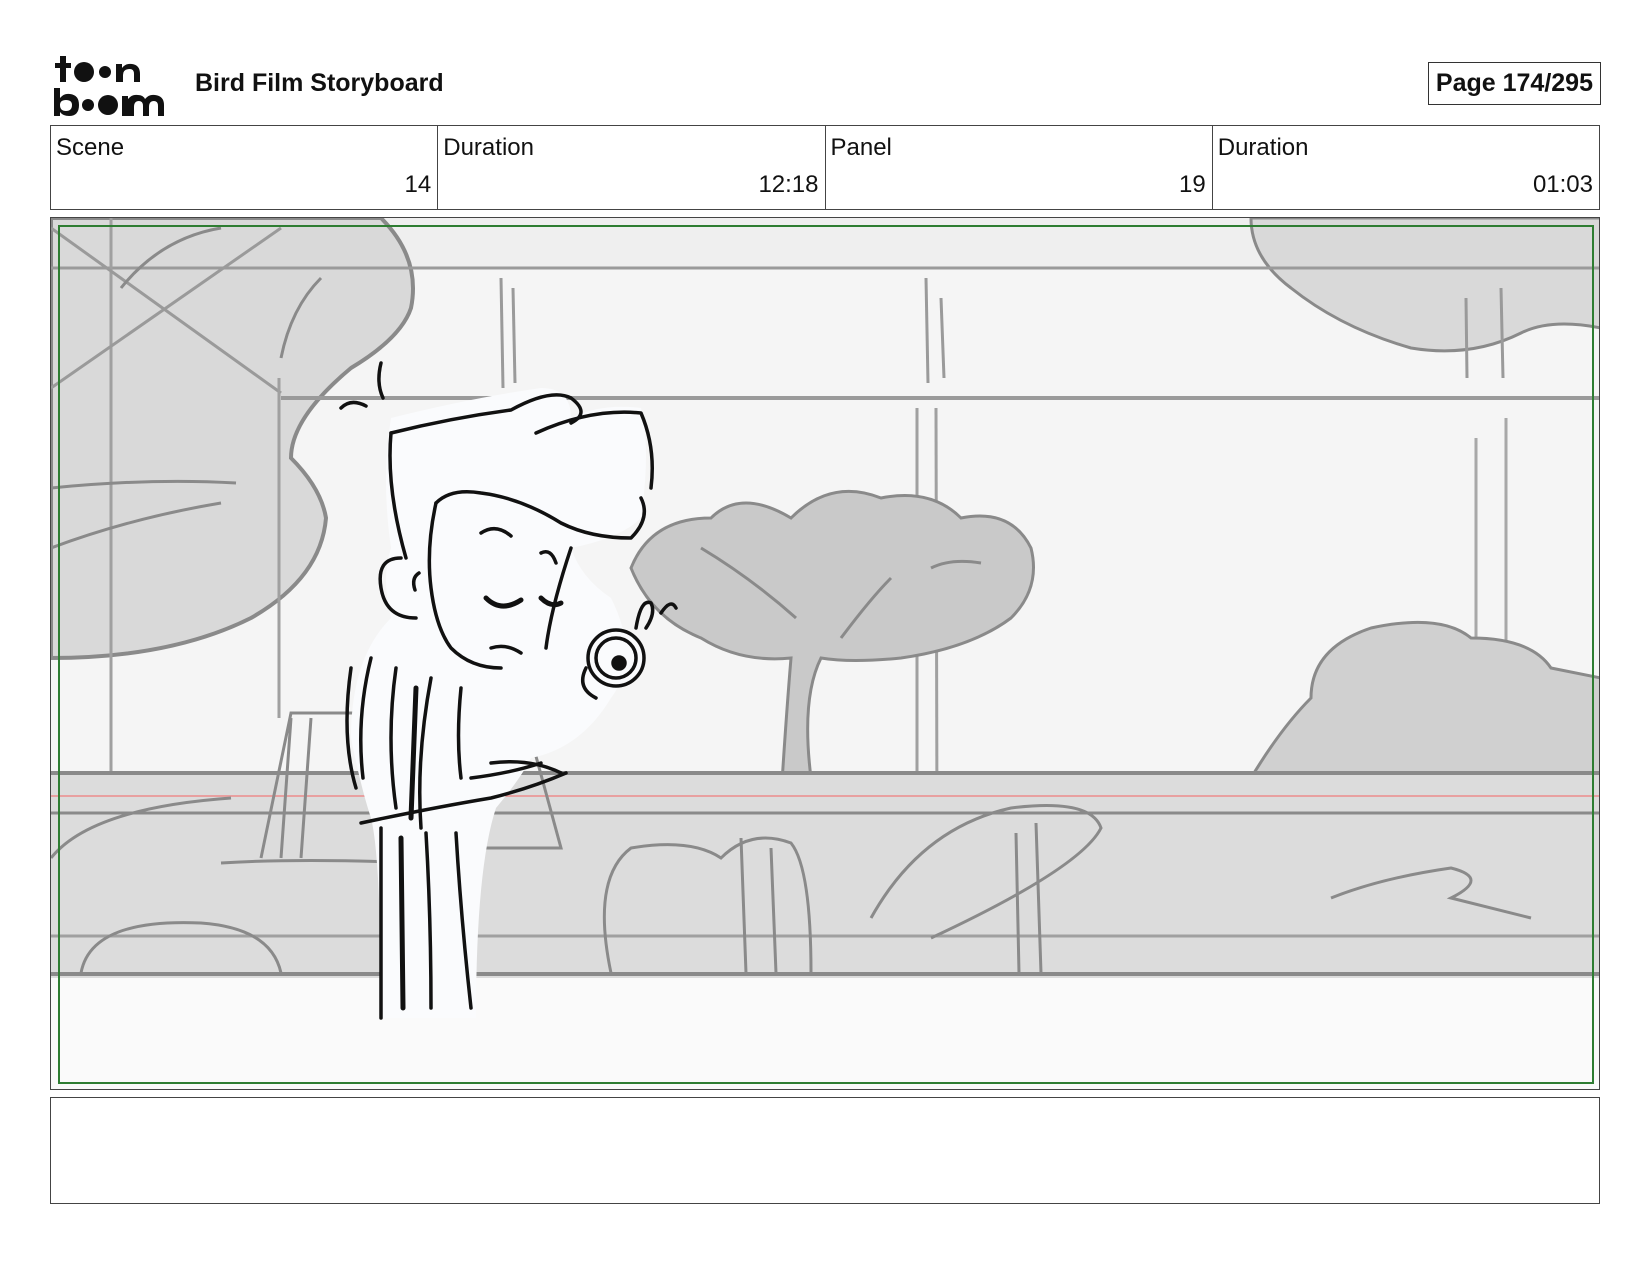 This screenshot has width=1650, height=1275. I want to click on panel-duration-cell: Duration 01:03, so click(1406, 167).